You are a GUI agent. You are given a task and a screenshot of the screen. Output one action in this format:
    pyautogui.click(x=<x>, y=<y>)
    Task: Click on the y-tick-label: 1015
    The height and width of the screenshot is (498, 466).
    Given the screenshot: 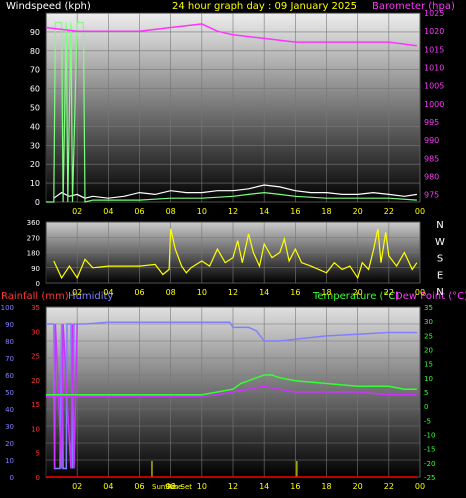 What is the action you would take?
    pyautogui.click(x=434, y=49)
    